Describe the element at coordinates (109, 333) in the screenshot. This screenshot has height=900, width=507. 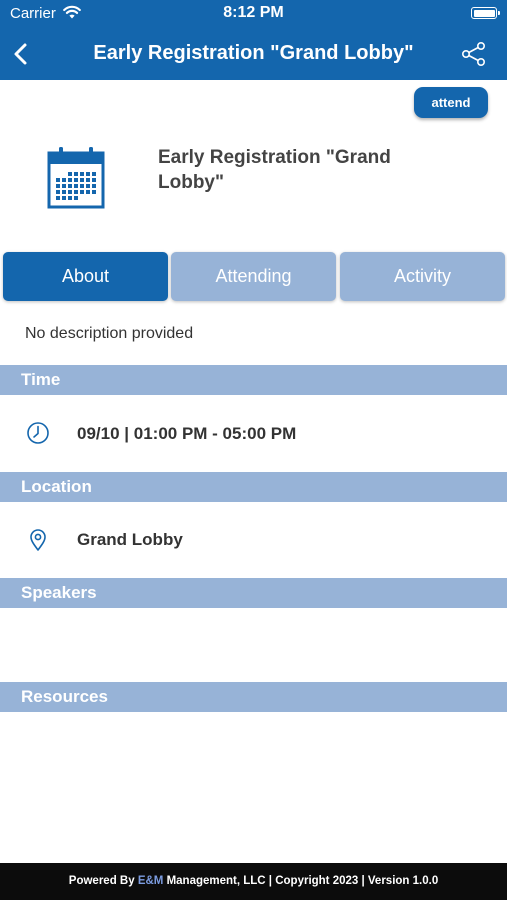
I see `event-description: No description provided` at that location.